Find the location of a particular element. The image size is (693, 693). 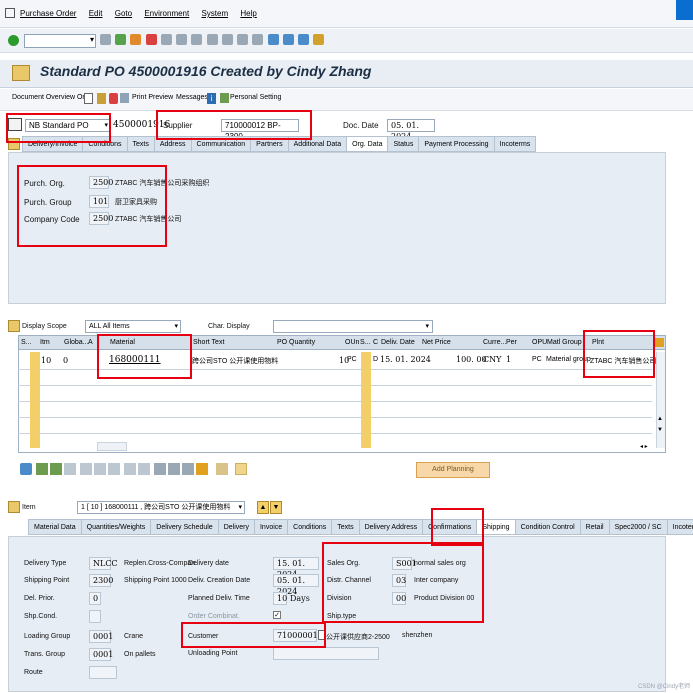

services-icon is located at coordinates (222, 469).